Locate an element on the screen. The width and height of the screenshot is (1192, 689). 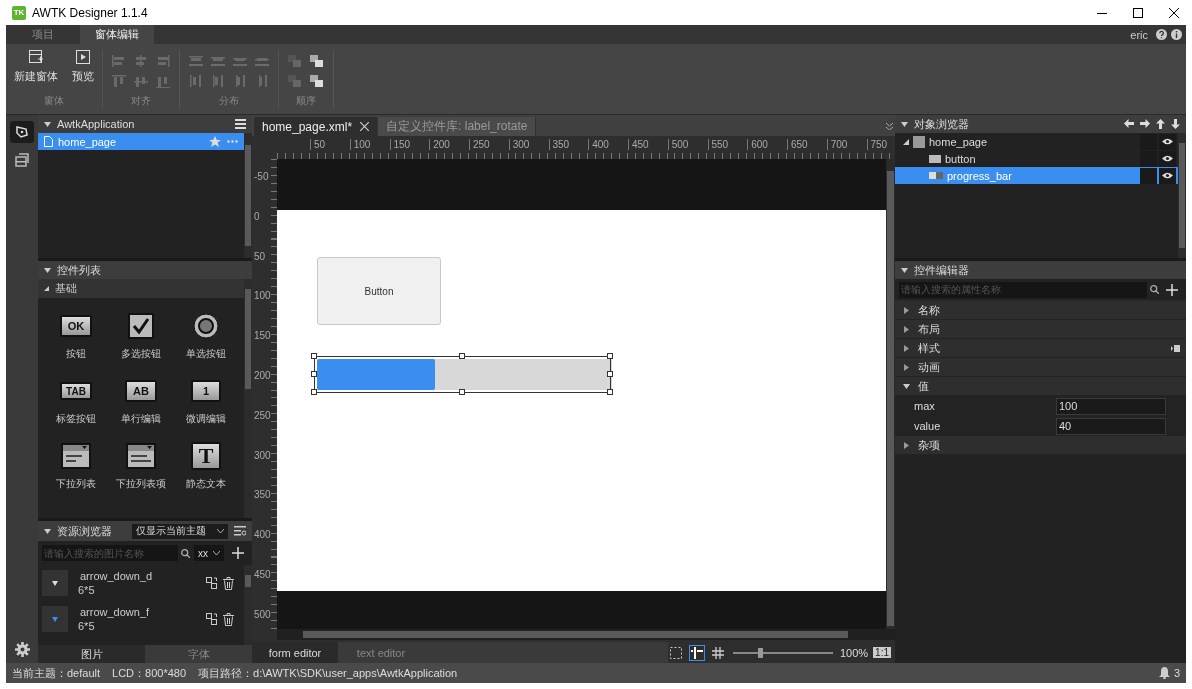
menu-icon is located at coordinates (240, 124).